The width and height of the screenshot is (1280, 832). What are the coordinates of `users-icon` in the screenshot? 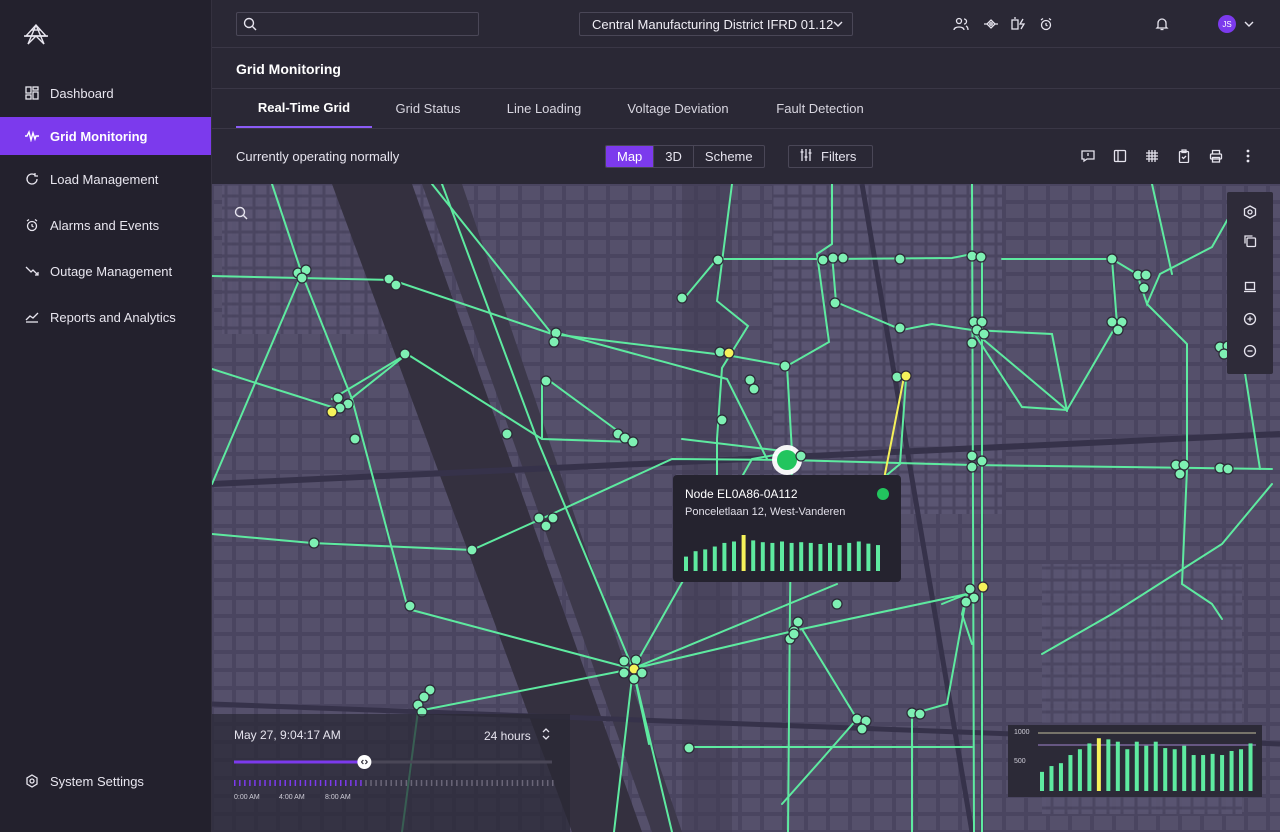 It's located at (961, 24).